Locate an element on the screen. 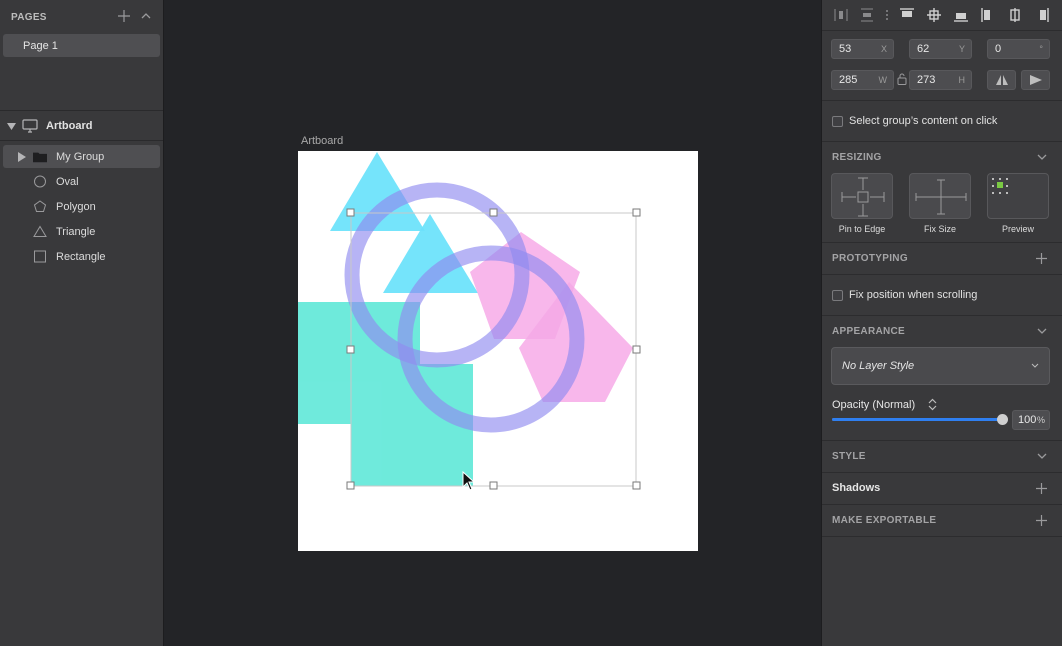 The height and width of the screenshot is (646, 1062). x-value: 53 is located at coordinates (845, 49).